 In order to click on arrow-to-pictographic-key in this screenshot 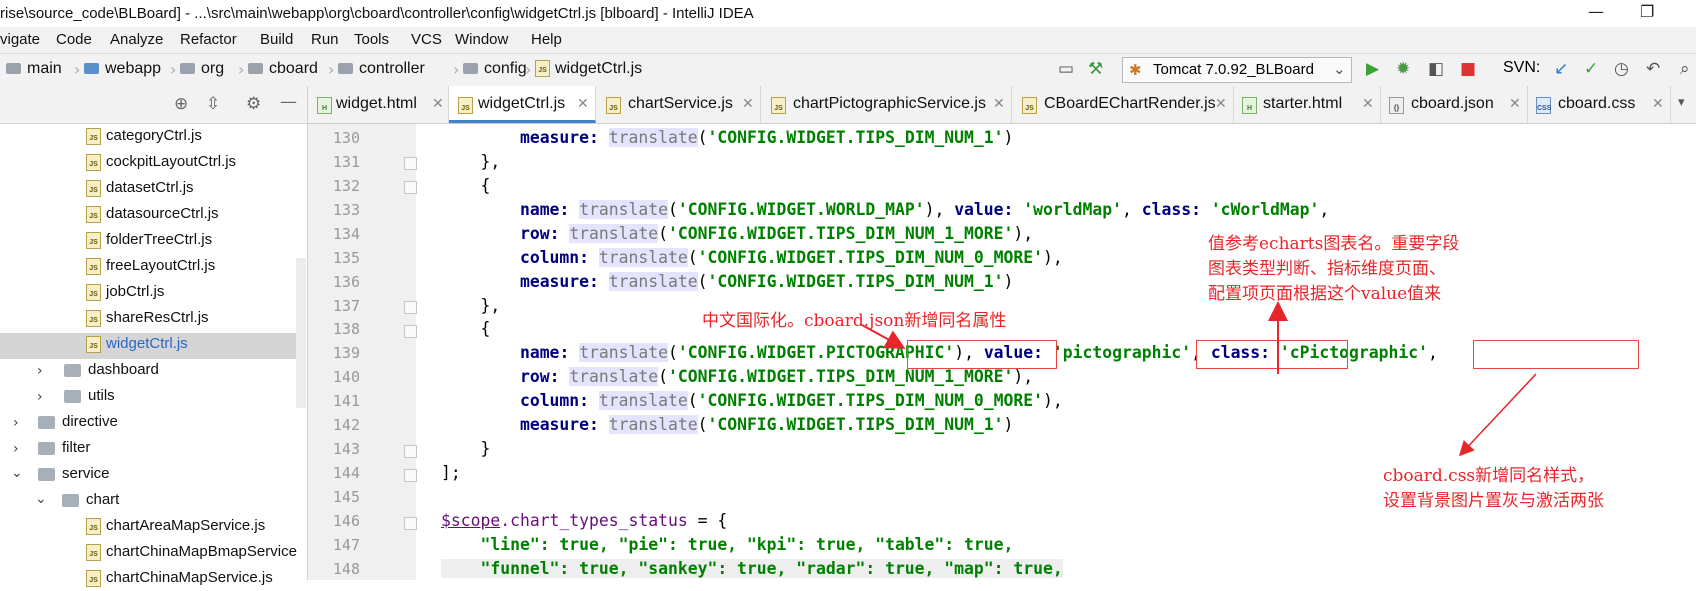, I will do `click(883, 336)`.